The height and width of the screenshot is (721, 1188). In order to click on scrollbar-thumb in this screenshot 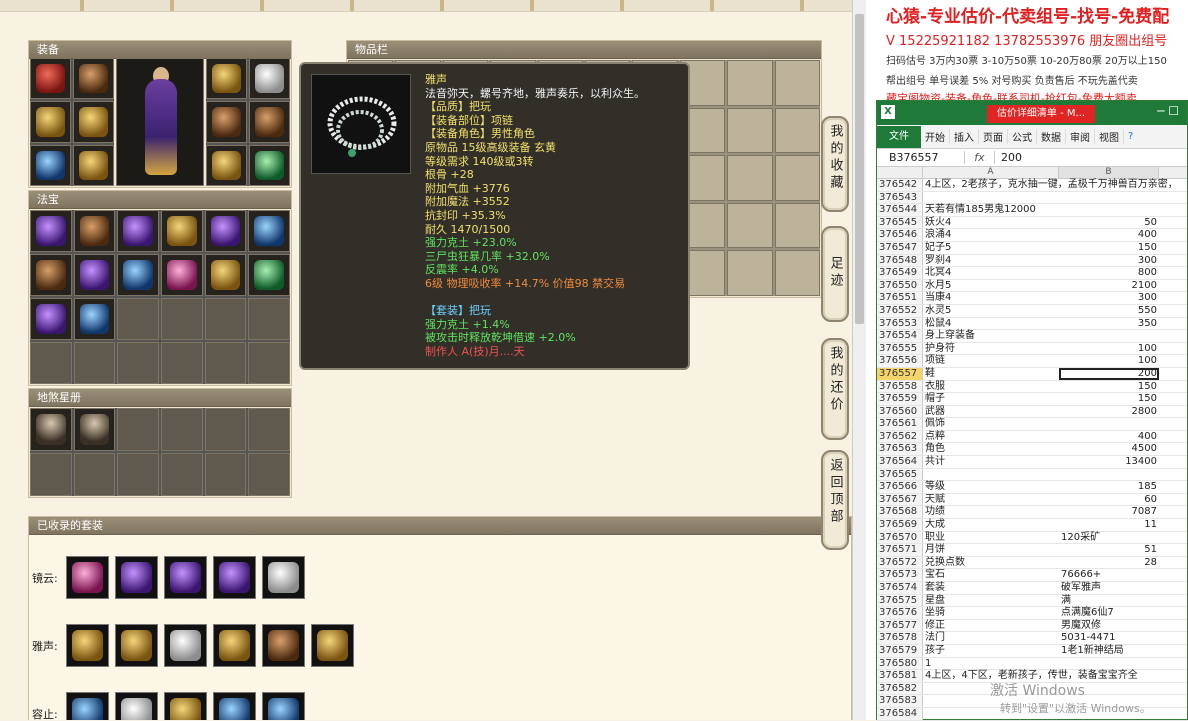, I will do `click(859, 169)`.